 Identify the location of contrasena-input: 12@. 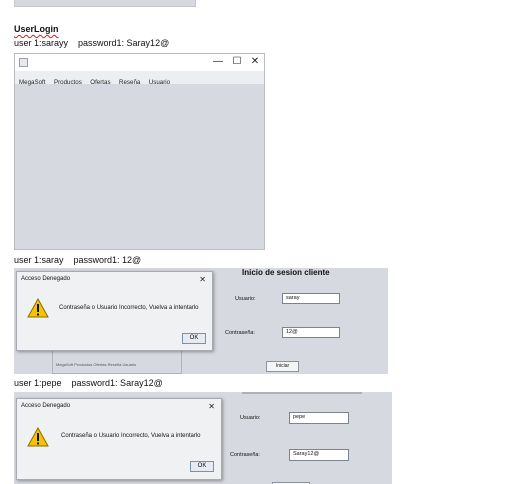
(311, 332).